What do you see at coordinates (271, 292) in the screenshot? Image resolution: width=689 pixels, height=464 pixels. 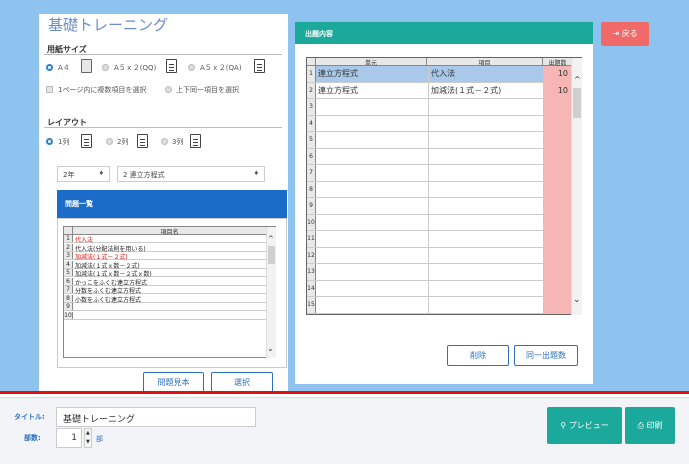 I see `problem-grid-scrollbar: ^ ⌄` at bounding box center [271, 292].